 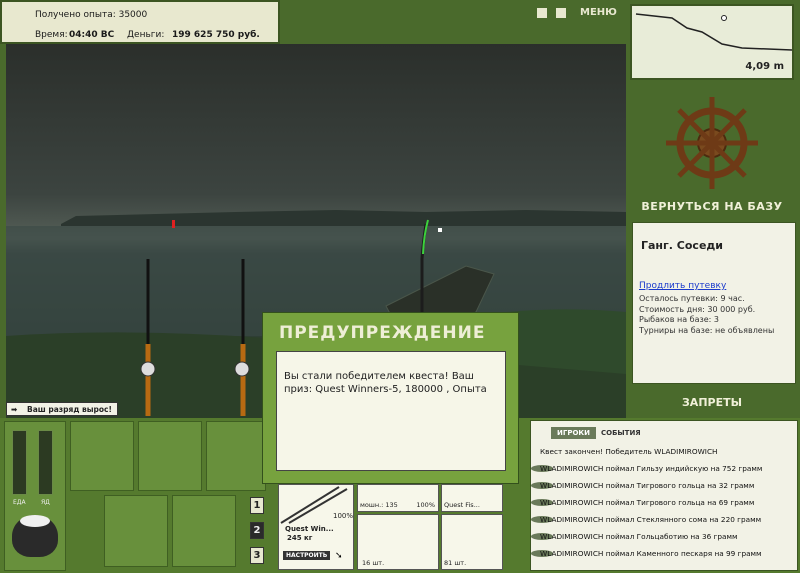 I want to click on list-item: Квест закончен! Победитель WLADIMIROWICH, so click(x=629, y=451).